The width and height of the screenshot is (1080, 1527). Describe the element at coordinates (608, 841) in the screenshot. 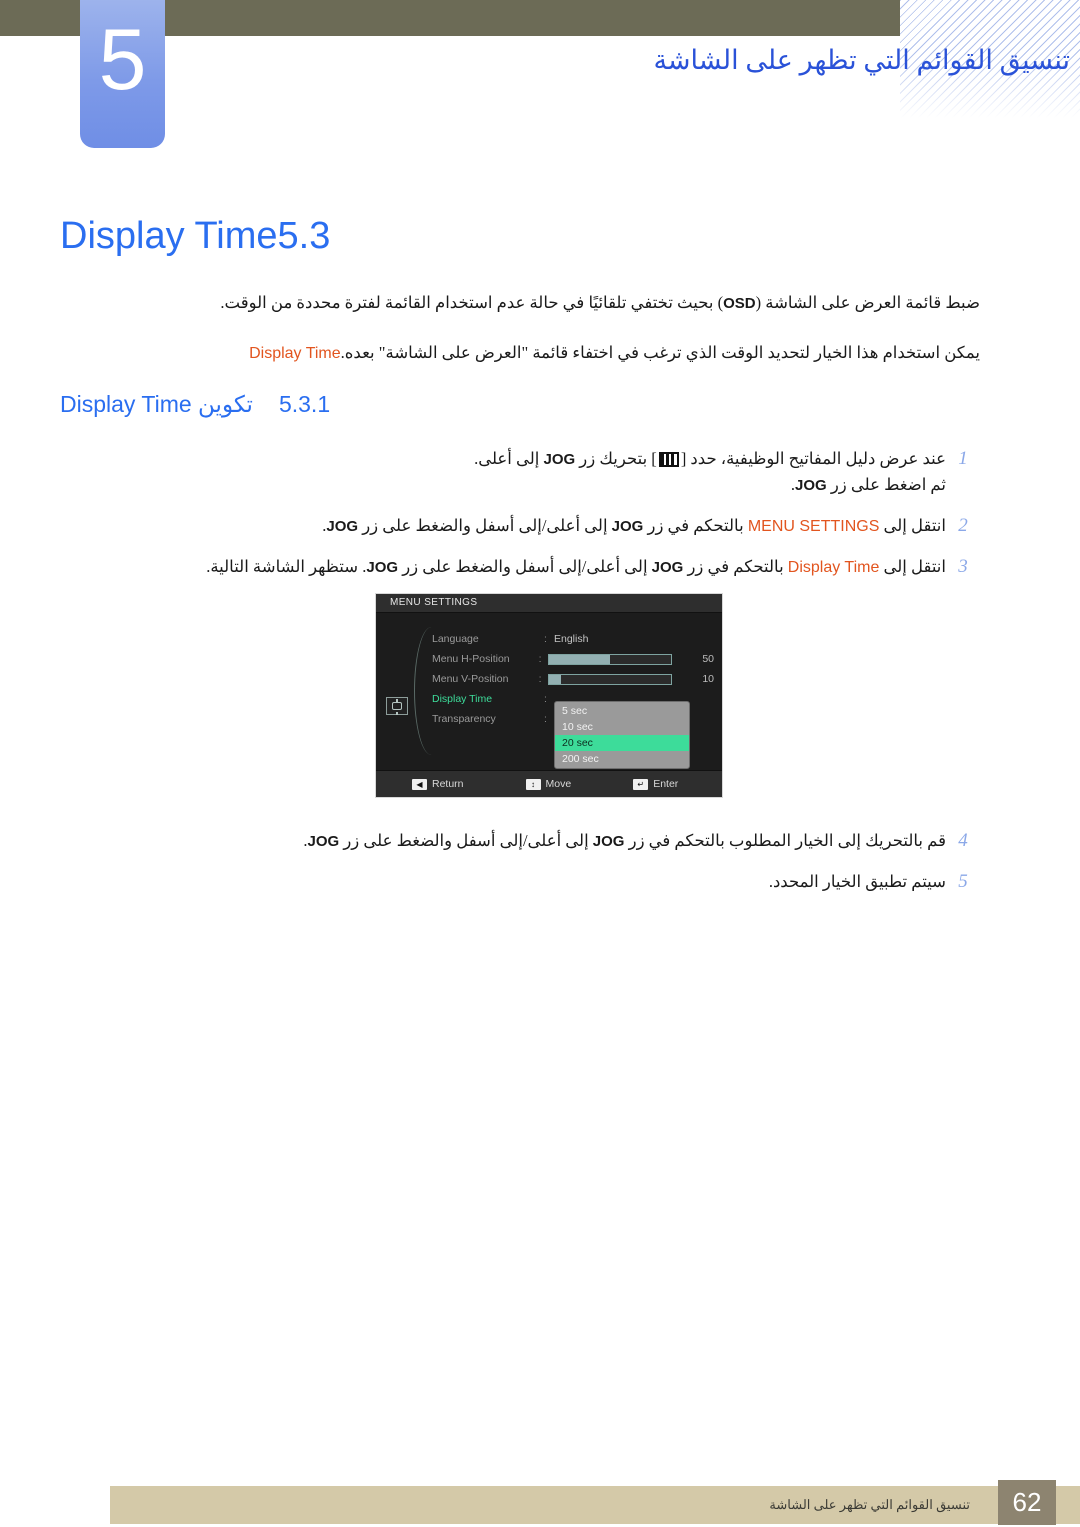

I see `step4-jog-keyword-1: JOG` at that location.